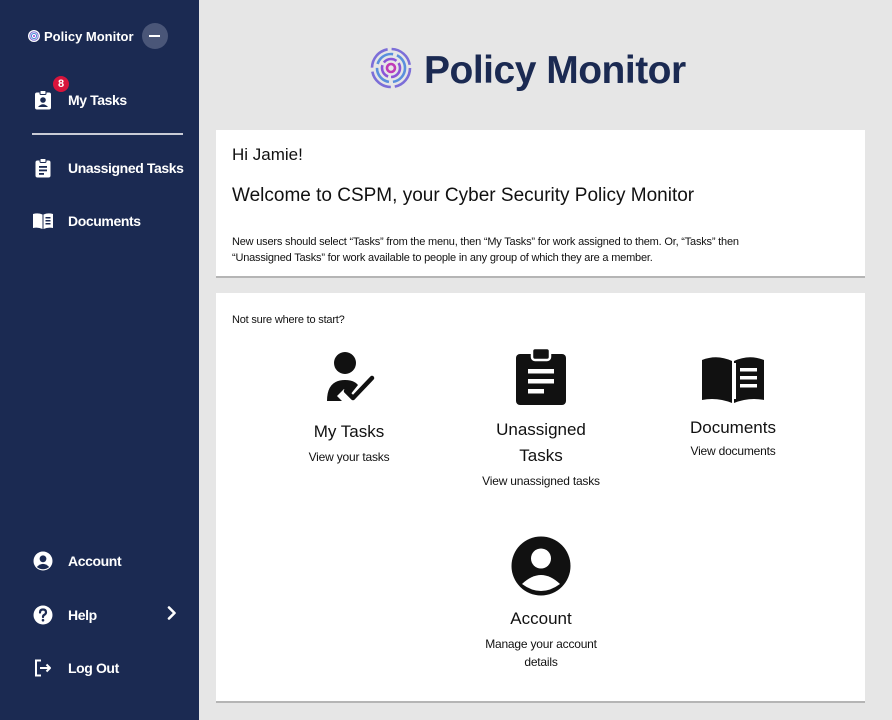 The width and height of the screenshot is (892, 720). I want to click on tile-desc: View your tasks, so click(349, 457).